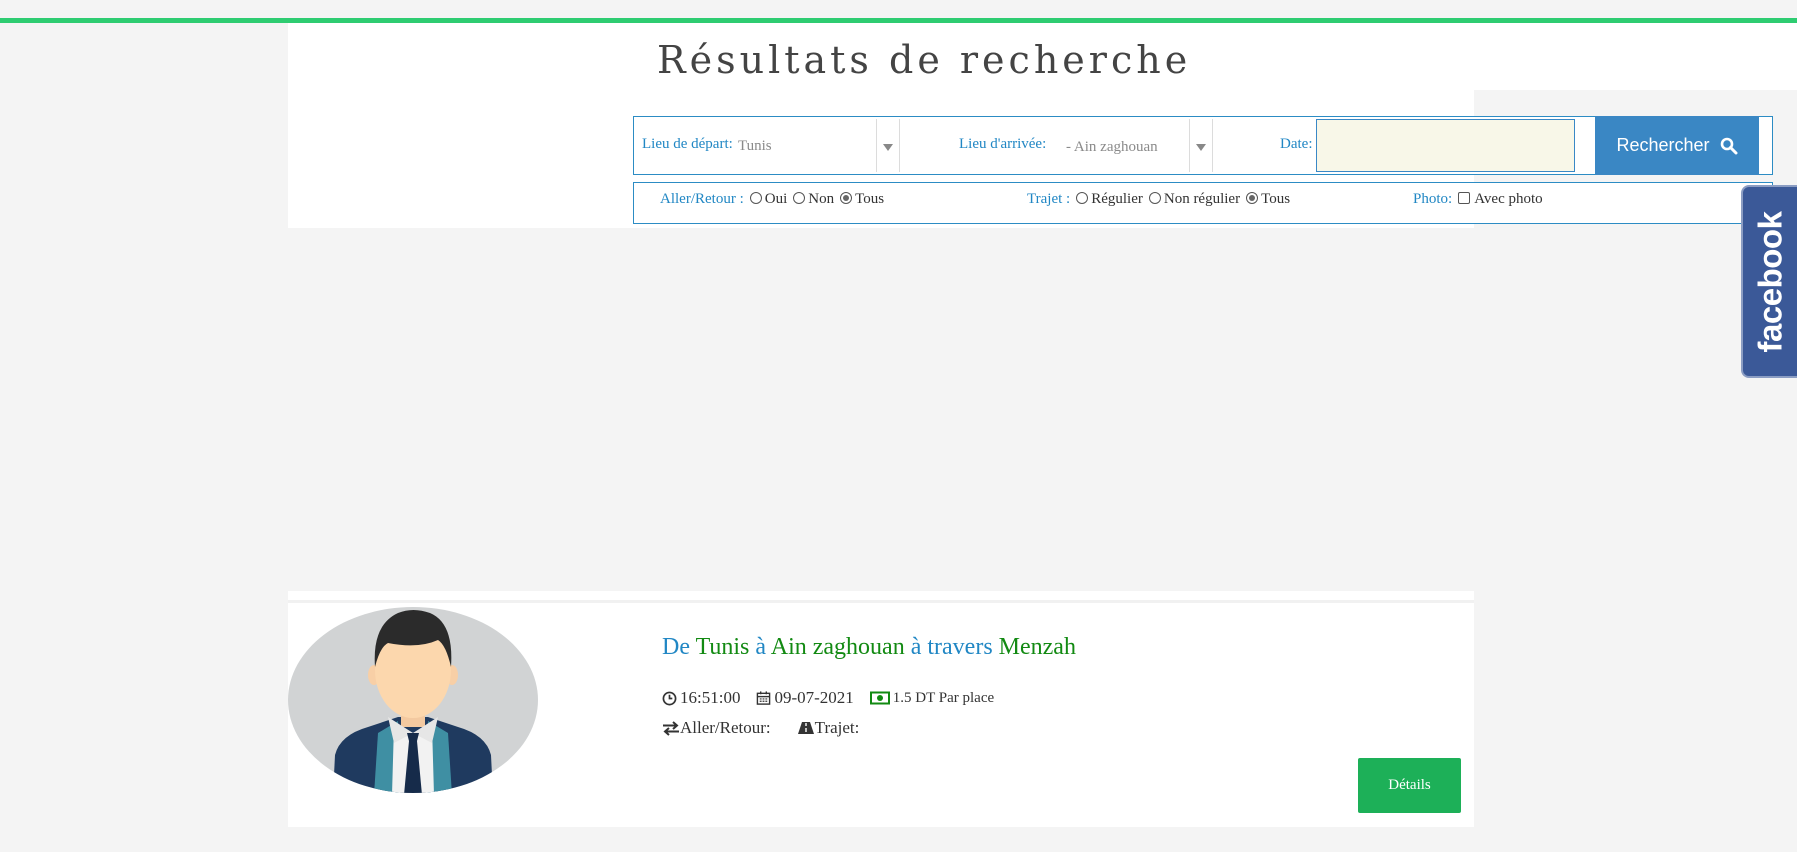  I want to click on card-divider, so click(881, 601).